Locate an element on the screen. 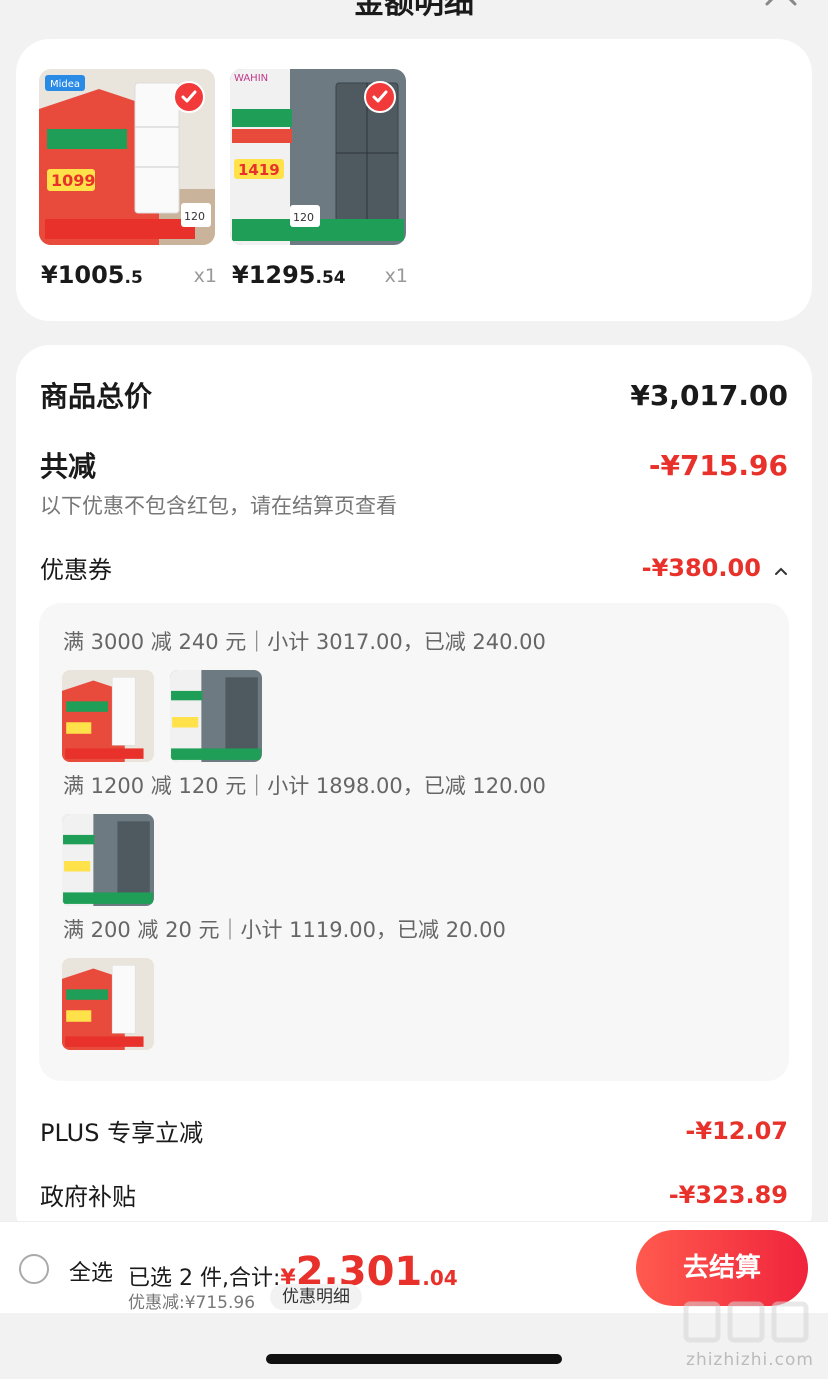  product-brand-logo: Midea is located at coordinates (65, 84).